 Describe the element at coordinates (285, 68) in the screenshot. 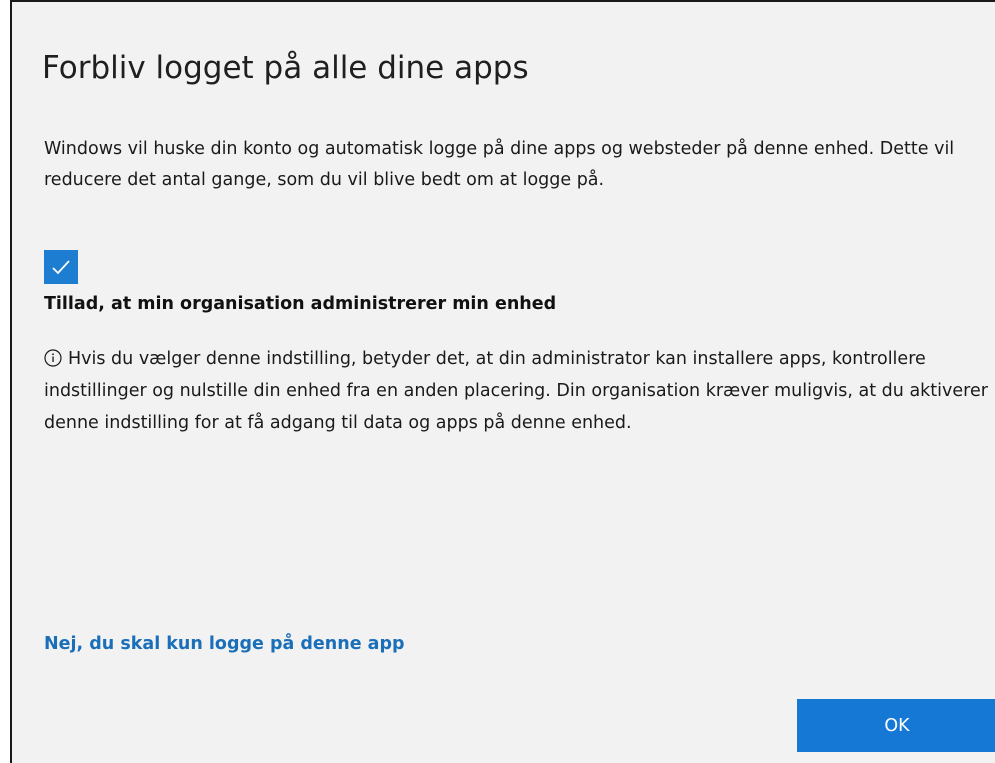

I see `dialog-title: Forbliv logget på alle dine apps` at that location.